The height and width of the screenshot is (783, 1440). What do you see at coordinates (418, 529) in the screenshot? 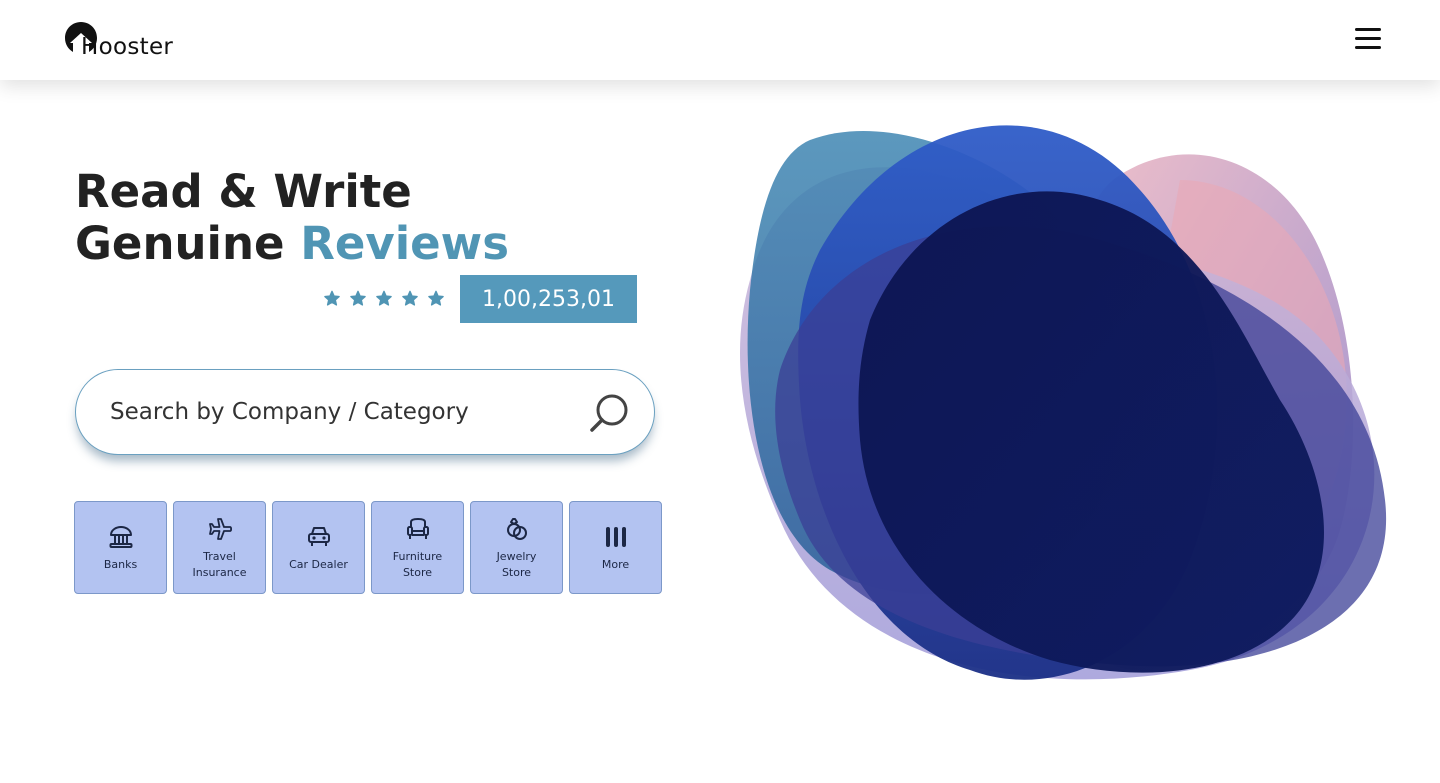
I see `armchair-icon` at bounding box center [418, 529].